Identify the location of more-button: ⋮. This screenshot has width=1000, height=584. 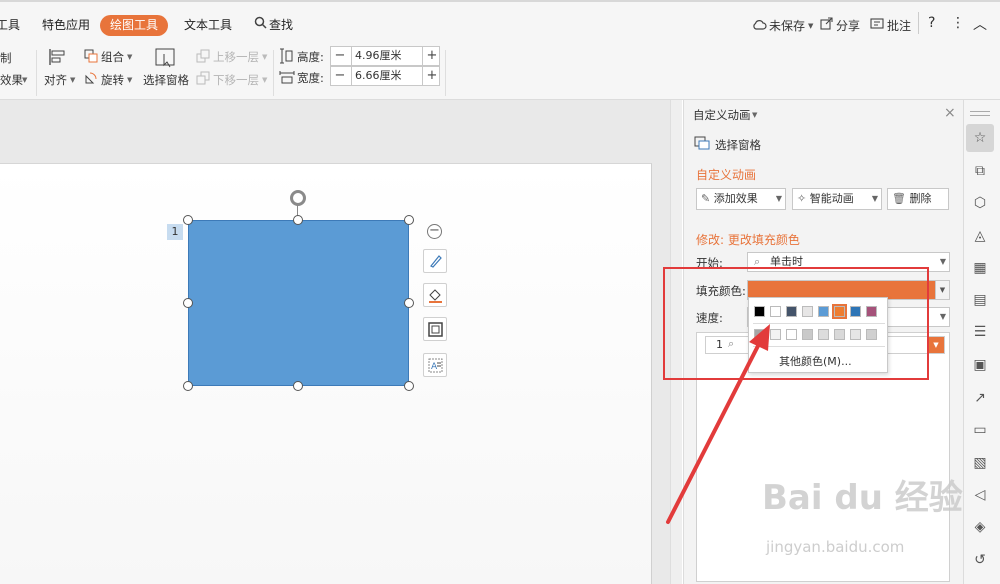
(958, 23).